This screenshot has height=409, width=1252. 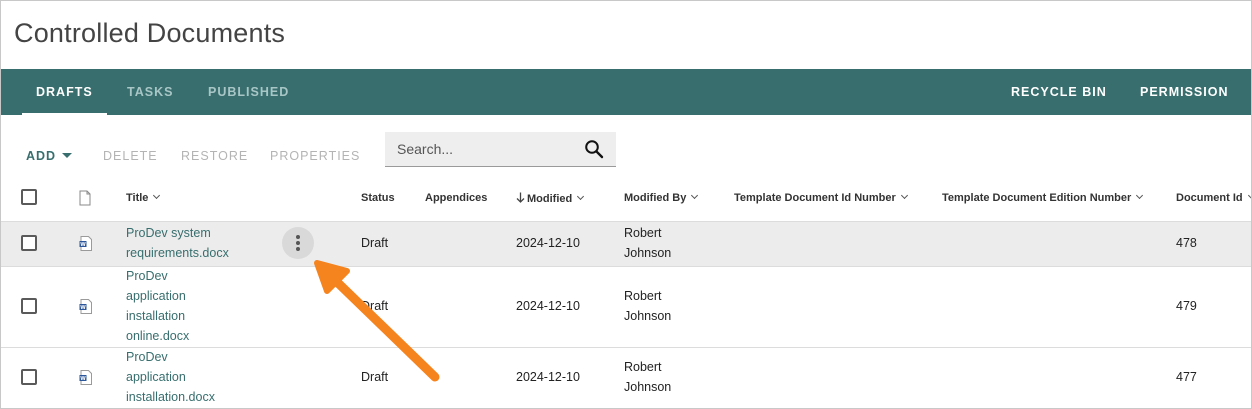 I want to click on column-header-title: Title, so click(x=143, y=197).